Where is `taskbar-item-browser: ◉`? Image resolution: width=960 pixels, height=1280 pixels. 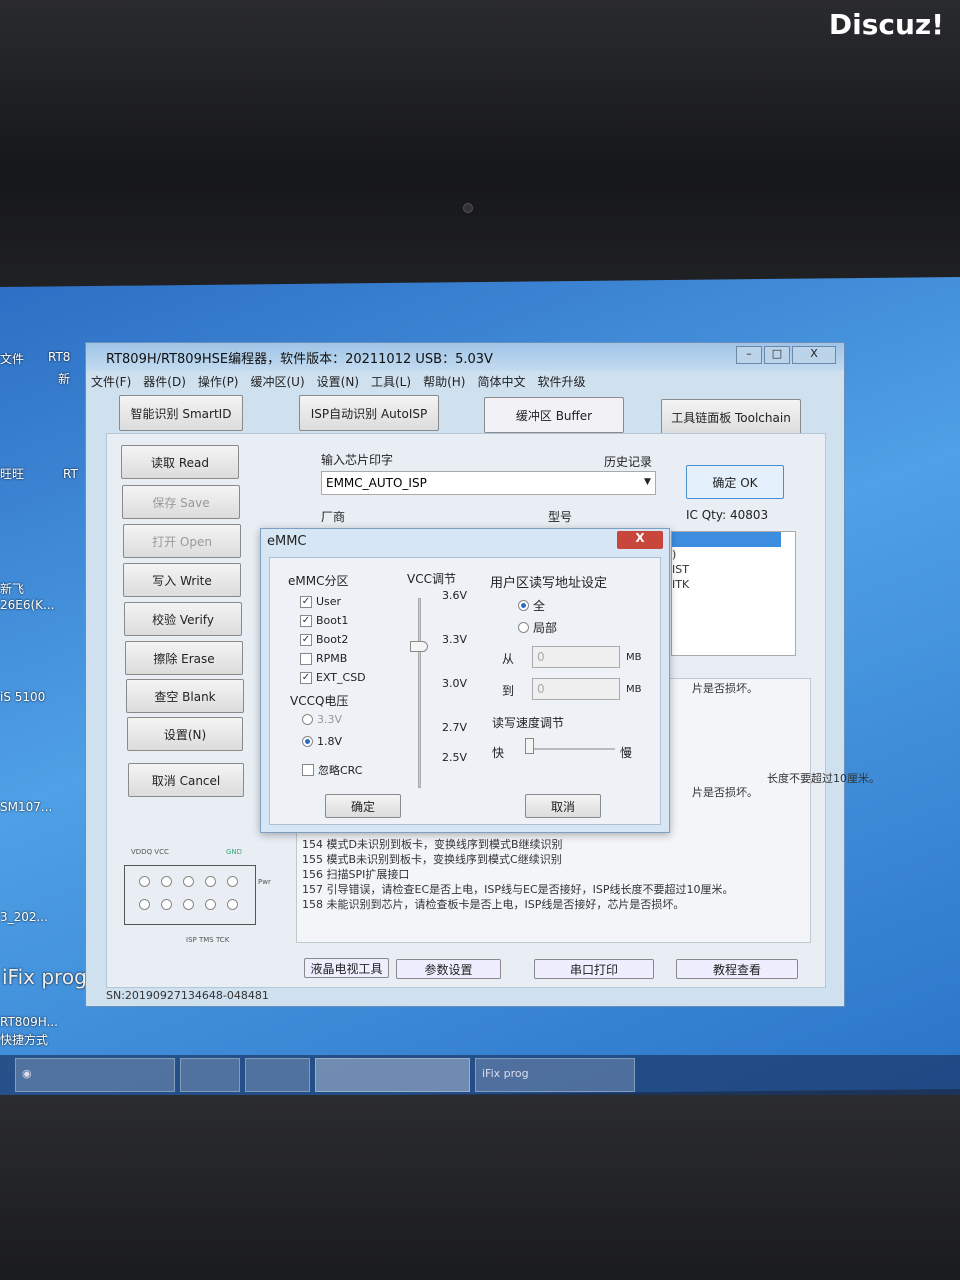 taskbar-item-browser: ◉ is located at coordinates (95, 1075).